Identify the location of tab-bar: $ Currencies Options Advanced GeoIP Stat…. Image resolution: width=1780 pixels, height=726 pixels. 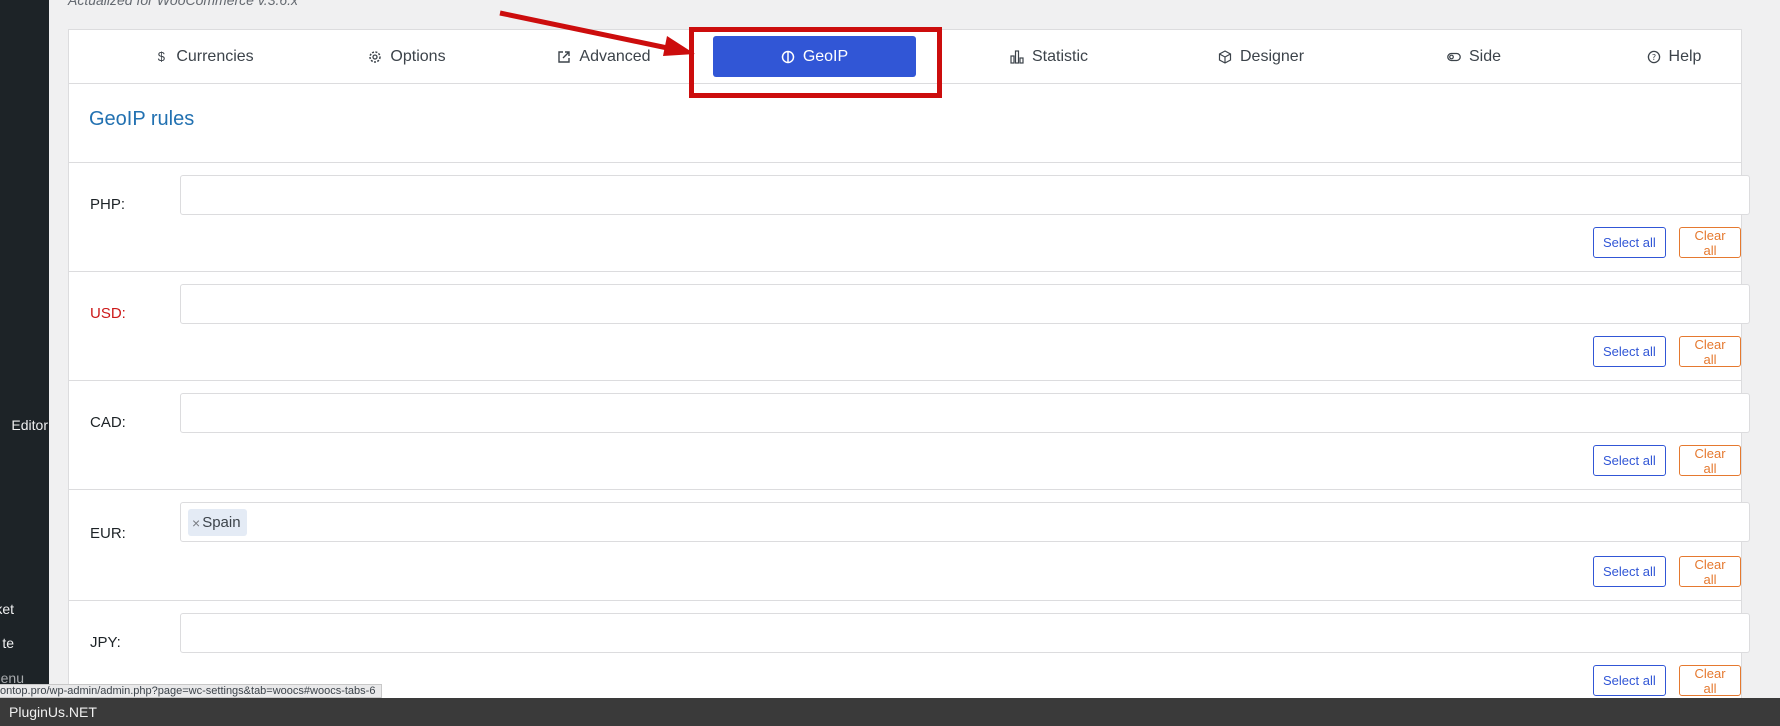
(905, 57).